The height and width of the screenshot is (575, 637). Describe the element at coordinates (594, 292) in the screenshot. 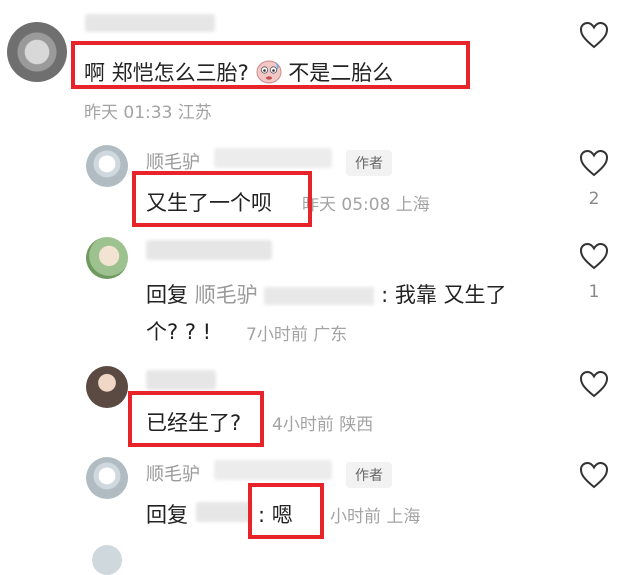

I see `like-count: 1` at that location.